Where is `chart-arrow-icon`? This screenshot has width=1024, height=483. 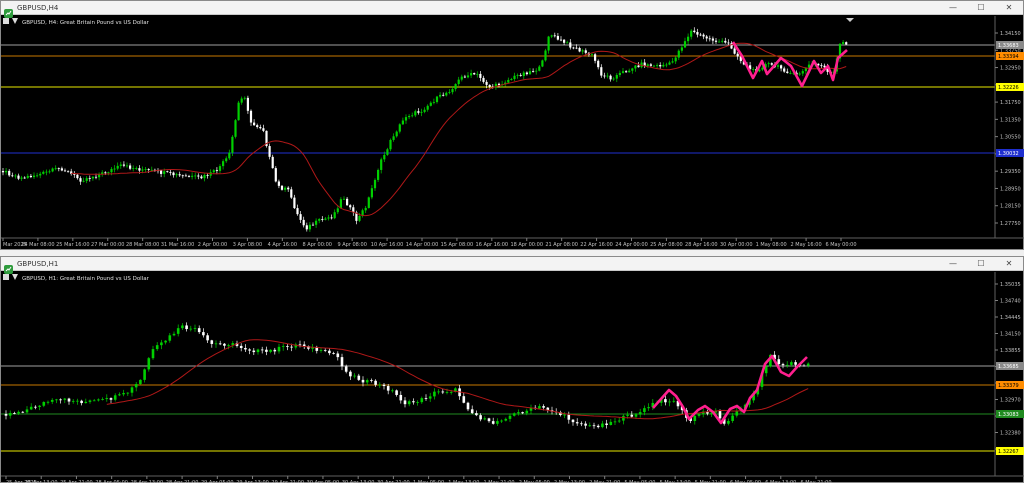 chart-arrow-icon is located at coordinates (15, 277).